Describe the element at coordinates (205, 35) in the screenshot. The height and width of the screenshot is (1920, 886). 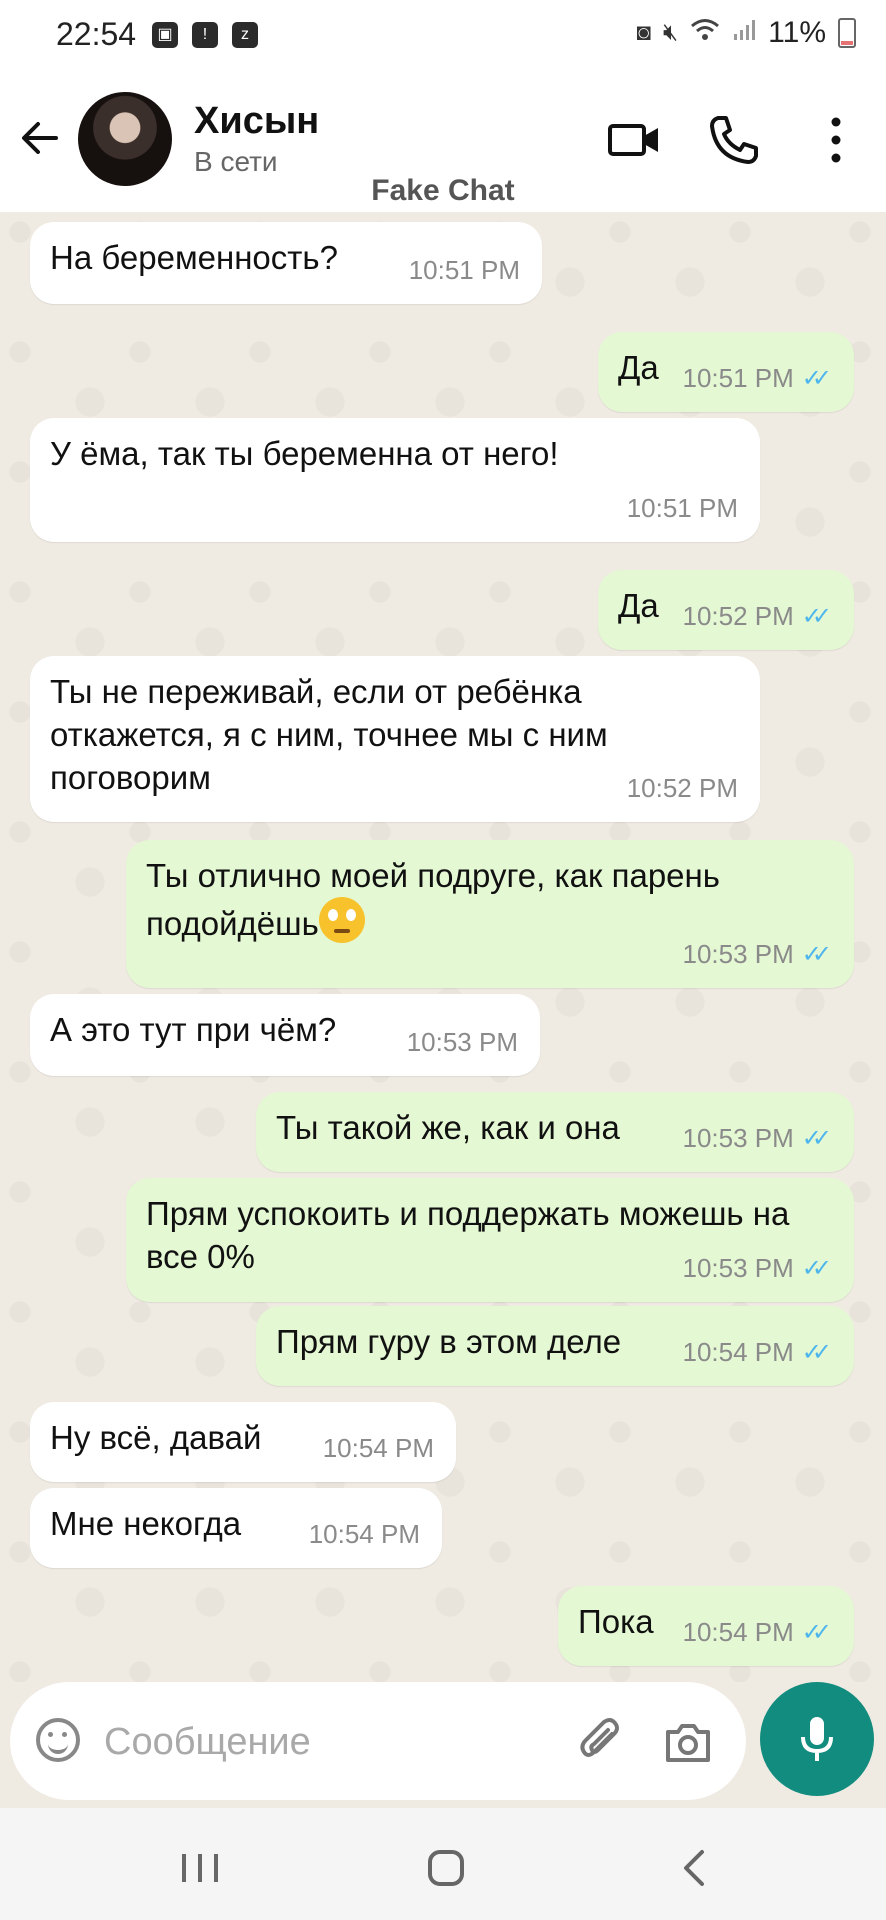
I see `alert-notification-icon: !` at that location.